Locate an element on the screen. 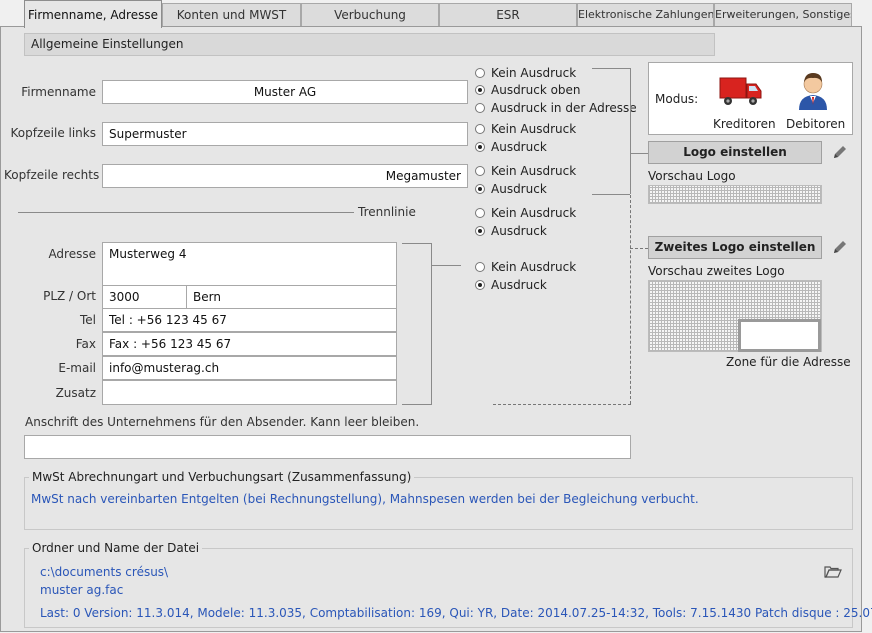 The width and height of the screenshot is (872, 633). debitoren-label: Debitoren is located at coordinates (816, 124).